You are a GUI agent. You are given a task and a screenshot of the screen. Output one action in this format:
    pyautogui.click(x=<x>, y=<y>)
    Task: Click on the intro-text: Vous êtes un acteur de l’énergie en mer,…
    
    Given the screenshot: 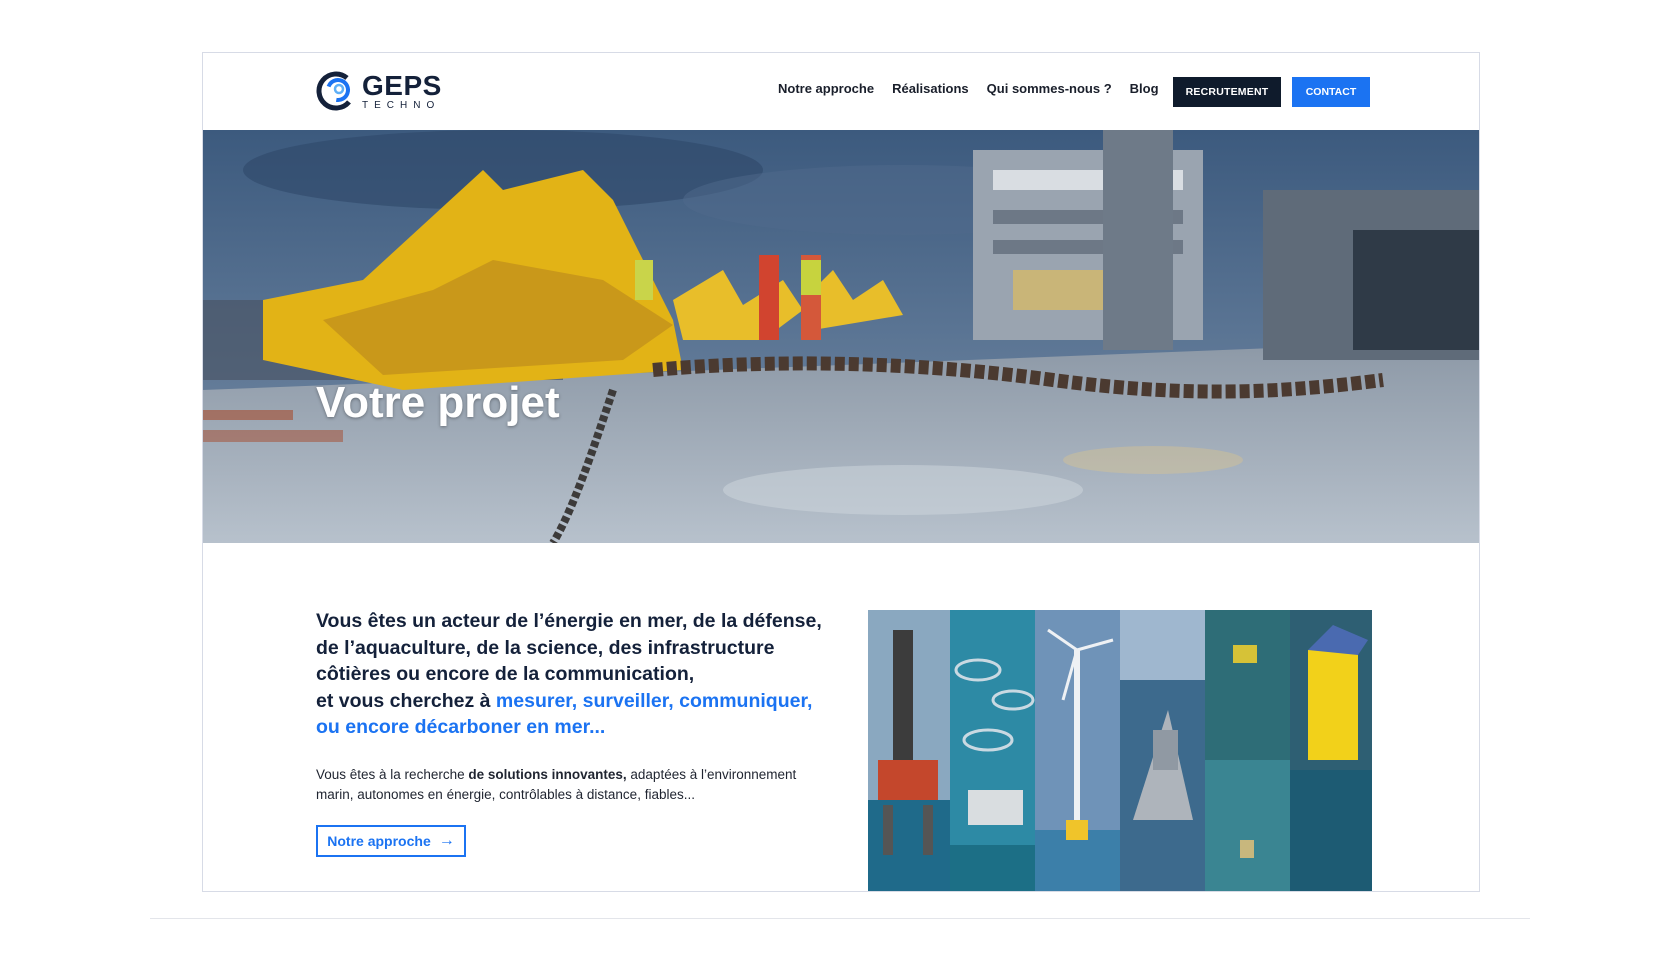 What is the action you would take?
    pyautogui.click(x=576, y=674)
    